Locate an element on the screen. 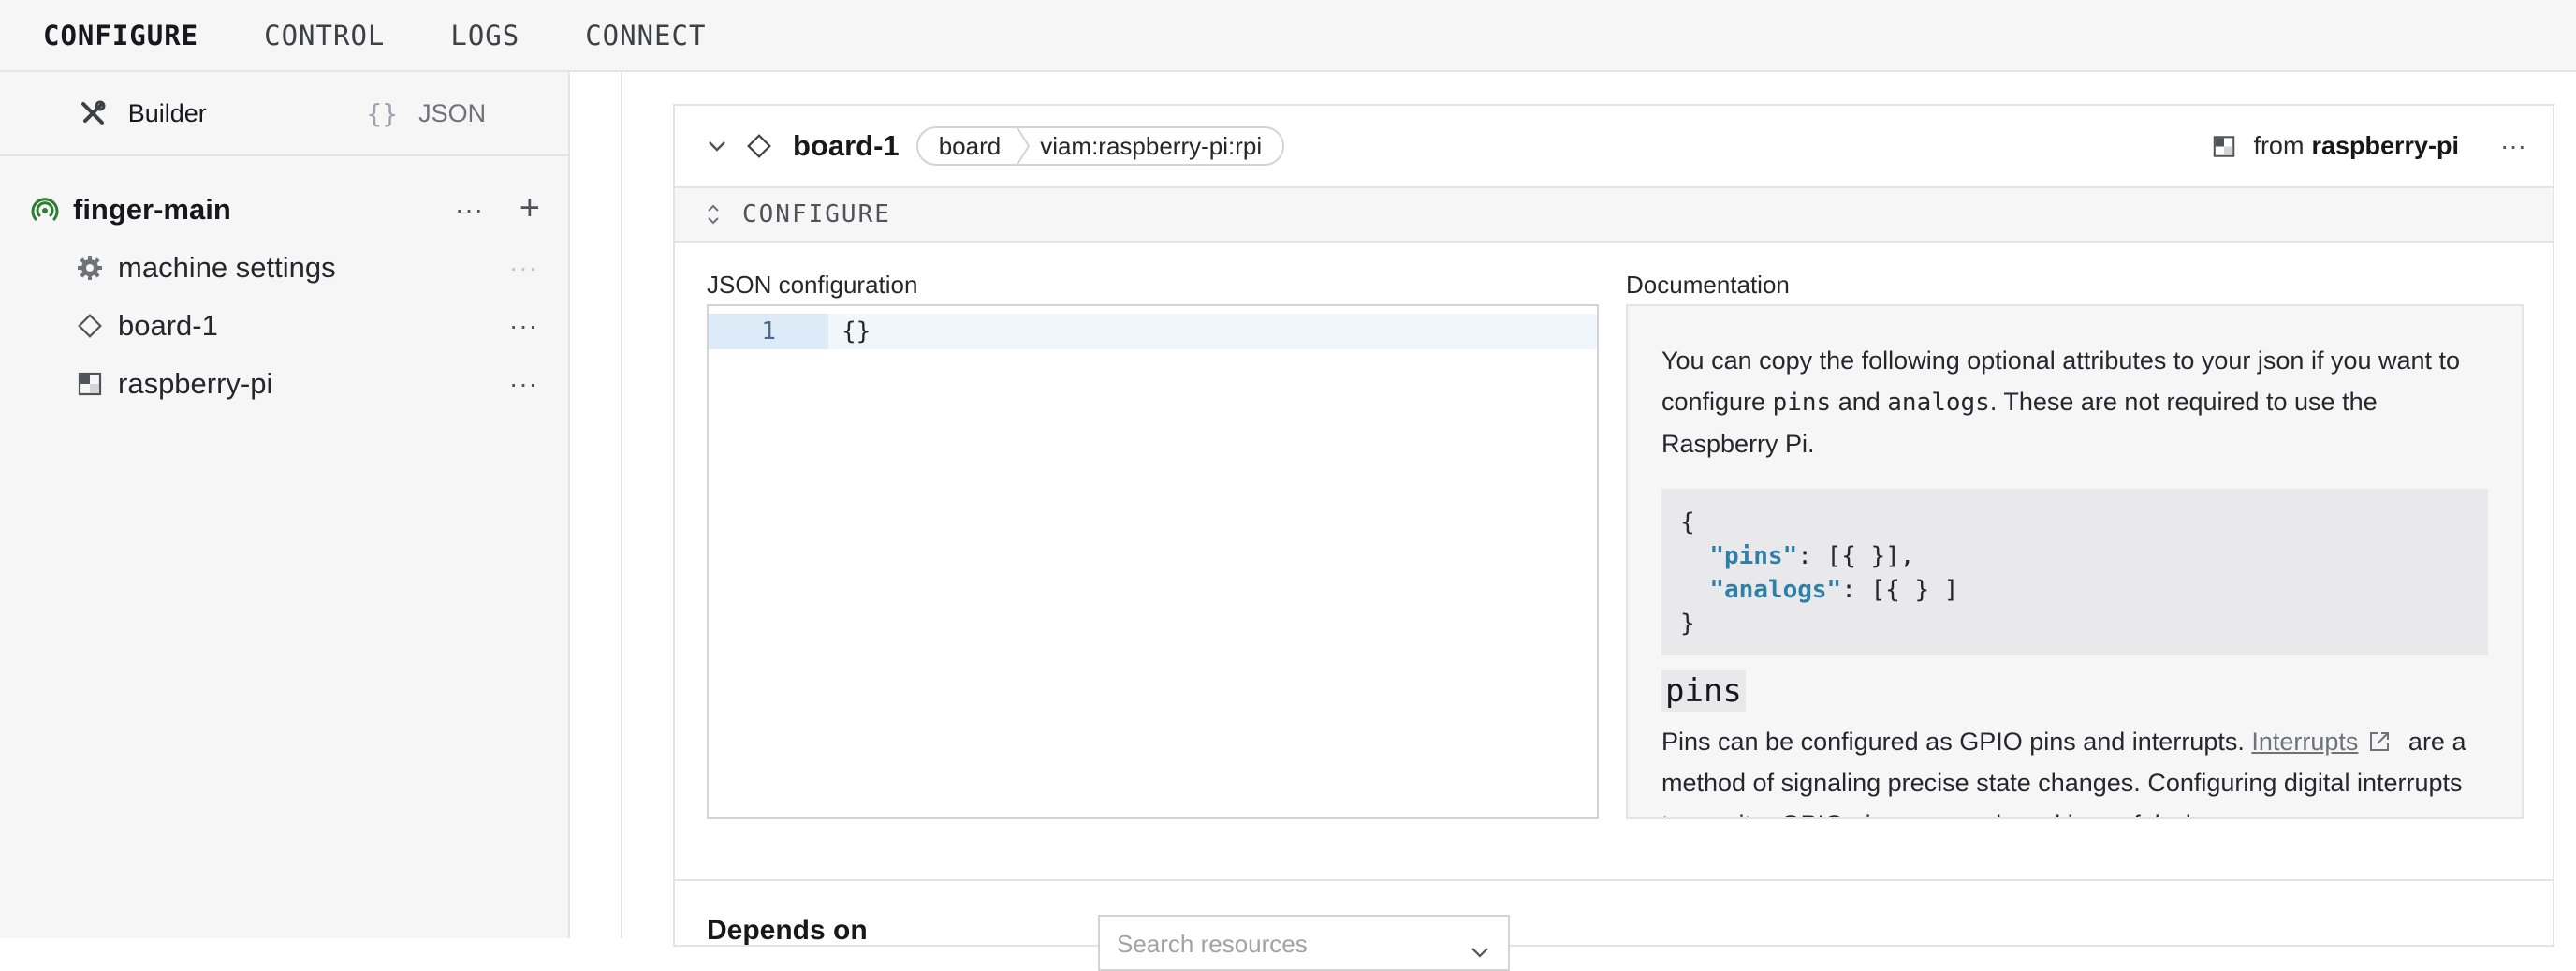  card-menu-button: ··· is located at coordinates (2513, 146).